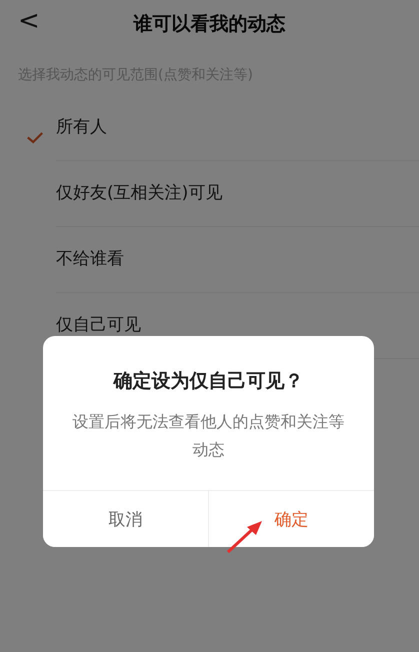  What do you see at coordinates (209, 436) in the screenshot?
I see `dialog-message: 设置后将无法查看他人的点赞和关注等动态` at bounding box center [209, 436].